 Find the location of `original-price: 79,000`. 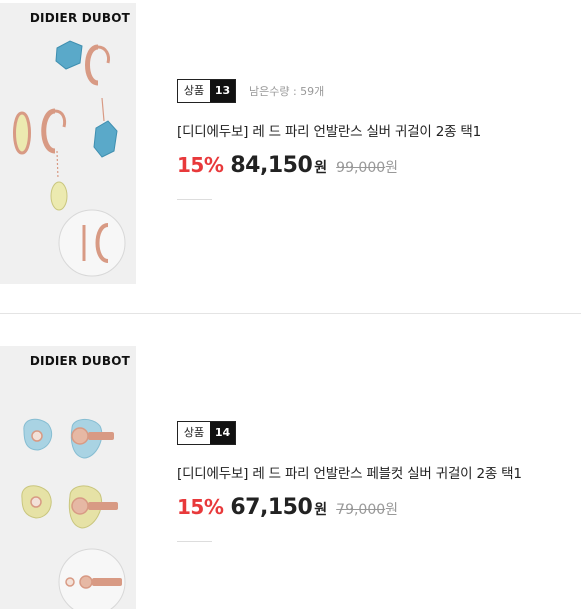

original-price: 79,000 is located at coordinates (361, 510).